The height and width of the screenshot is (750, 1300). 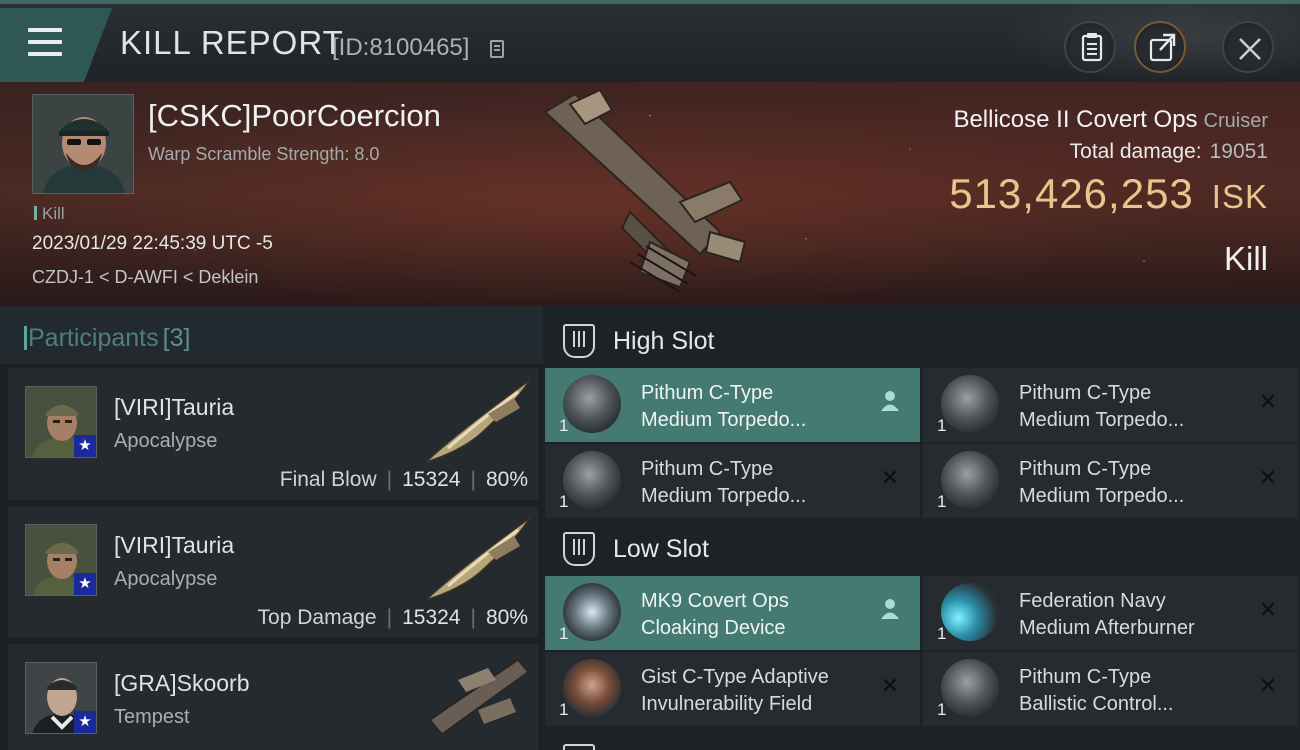 What do you see at coordinates (176, 338) in the screenshot?
I see `participants-count: [3]` at bounding box center [176, 338].